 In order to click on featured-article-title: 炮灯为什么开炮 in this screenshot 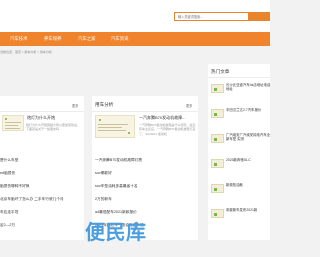, I will do `click(41, 118)`.